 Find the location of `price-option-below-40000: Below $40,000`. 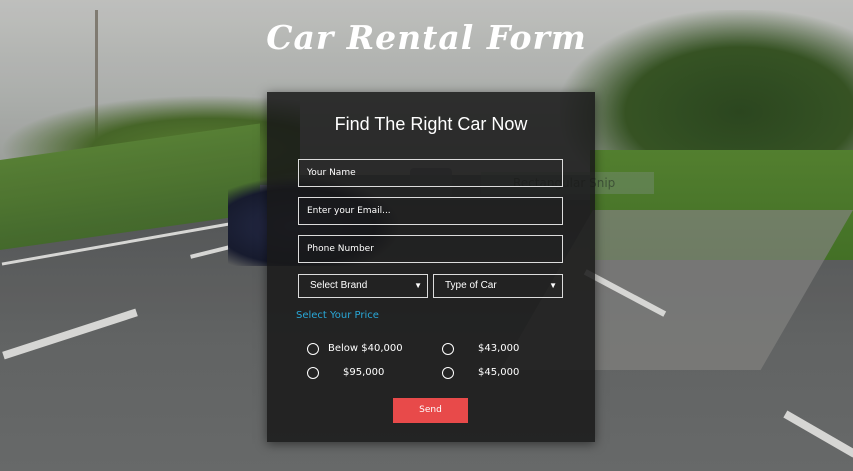

price-option-below-40000: Below $40,000 is located at coordinates (367, 349).